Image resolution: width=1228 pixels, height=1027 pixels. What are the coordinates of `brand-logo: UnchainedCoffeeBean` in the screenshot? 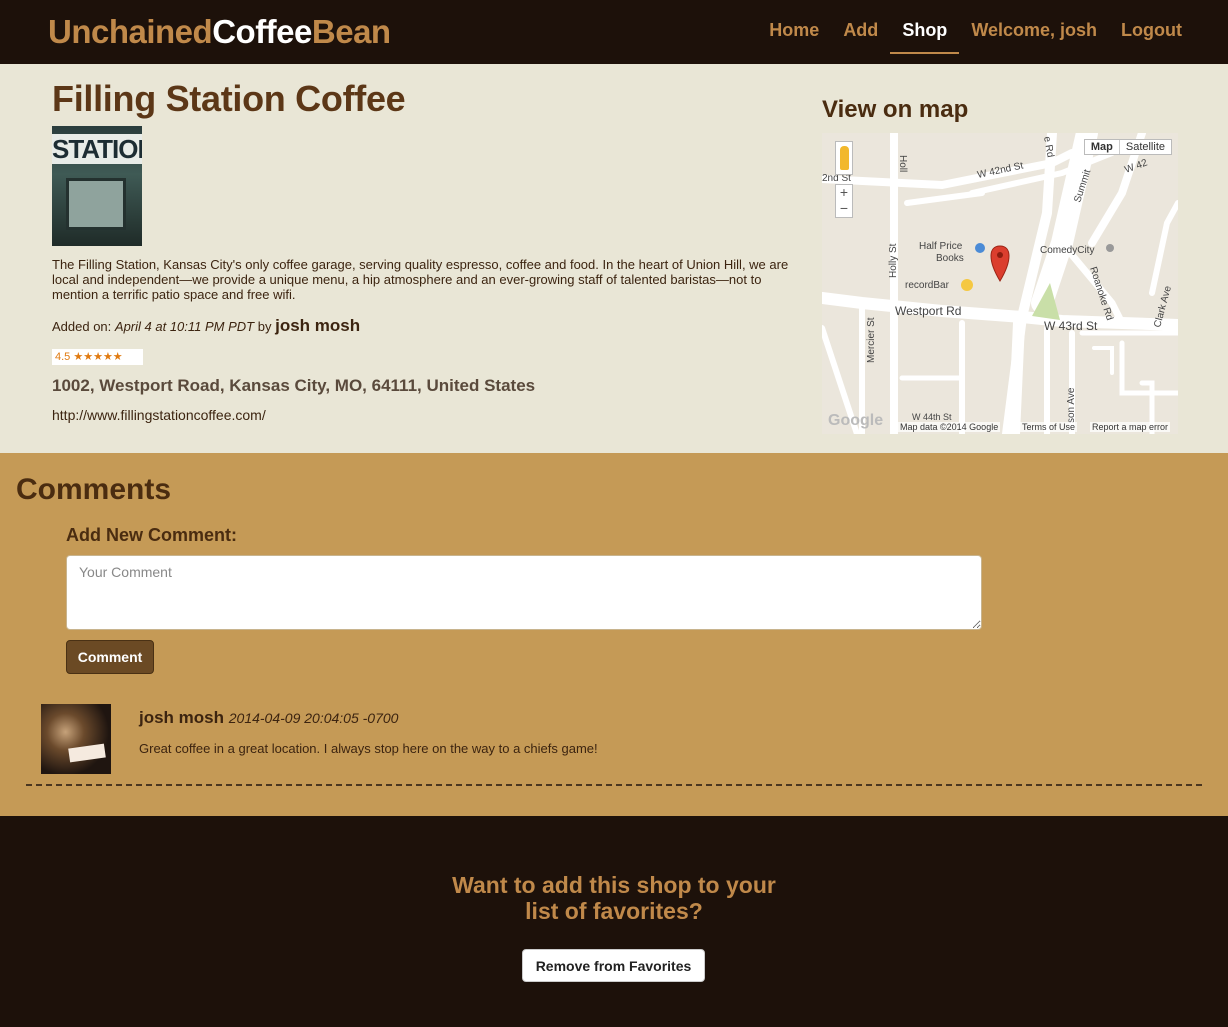 It's located at (219, 32).